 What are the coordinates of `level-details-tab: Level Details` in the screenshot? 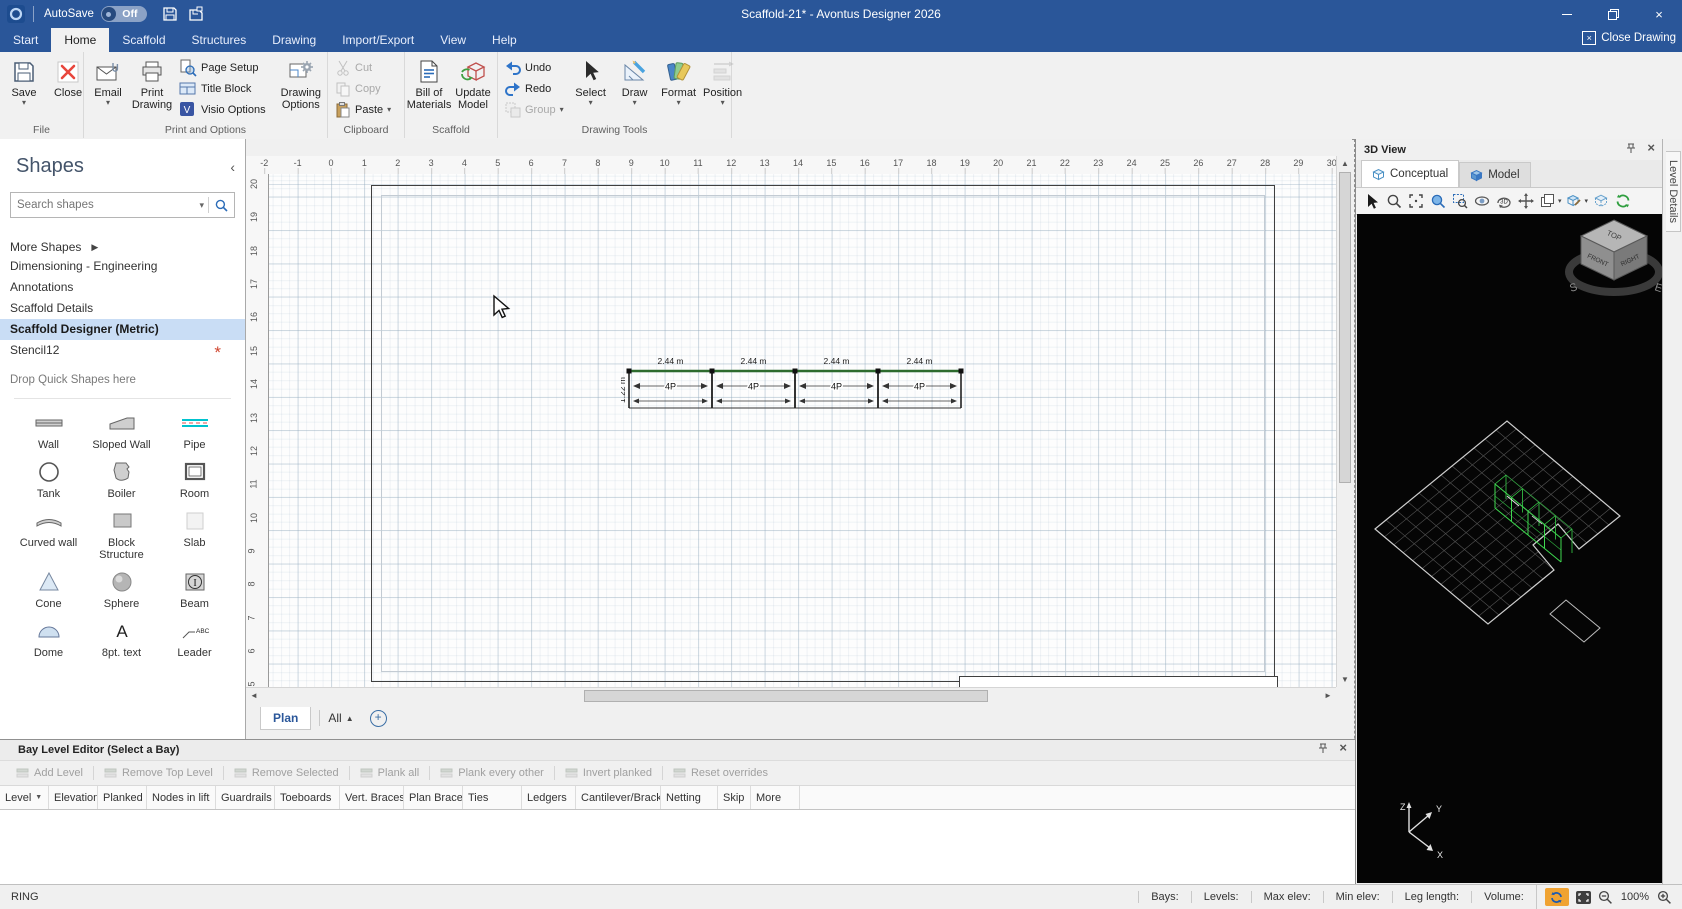 It's located at (1673, 191).